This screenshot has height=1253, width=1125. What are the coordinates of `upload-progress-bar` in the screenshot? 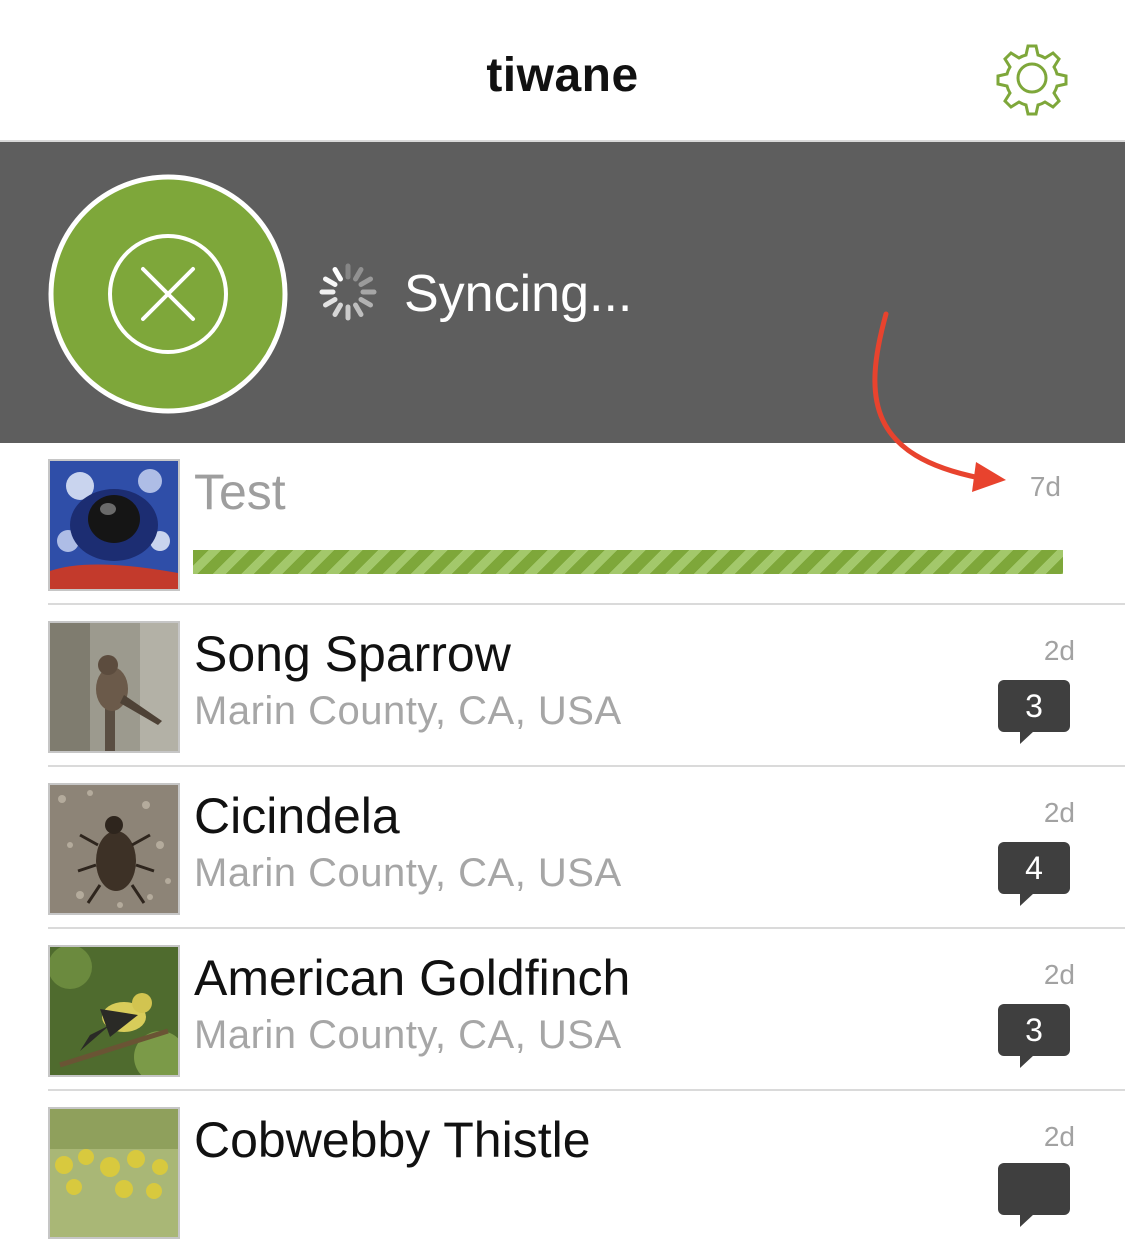 It's located at (628, 562).